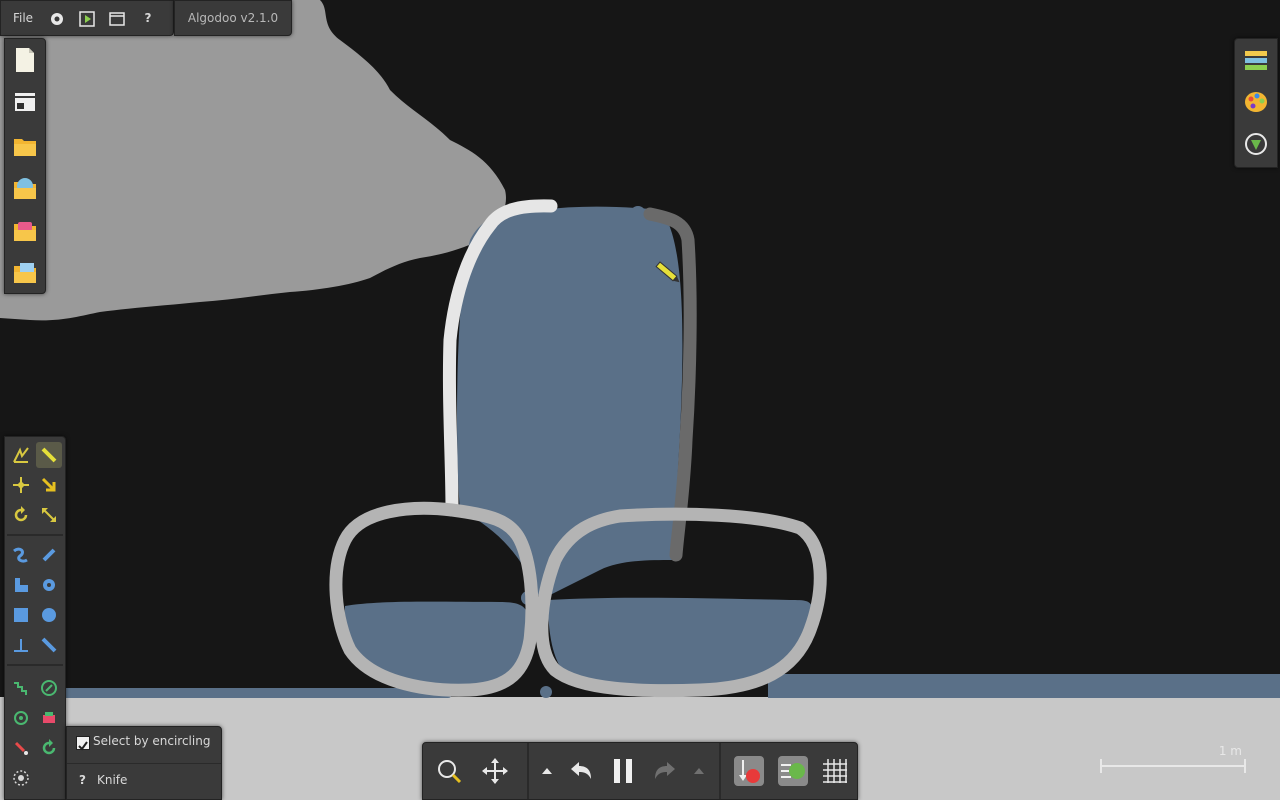  I want to click on thruster-tool, so click(21, 718).